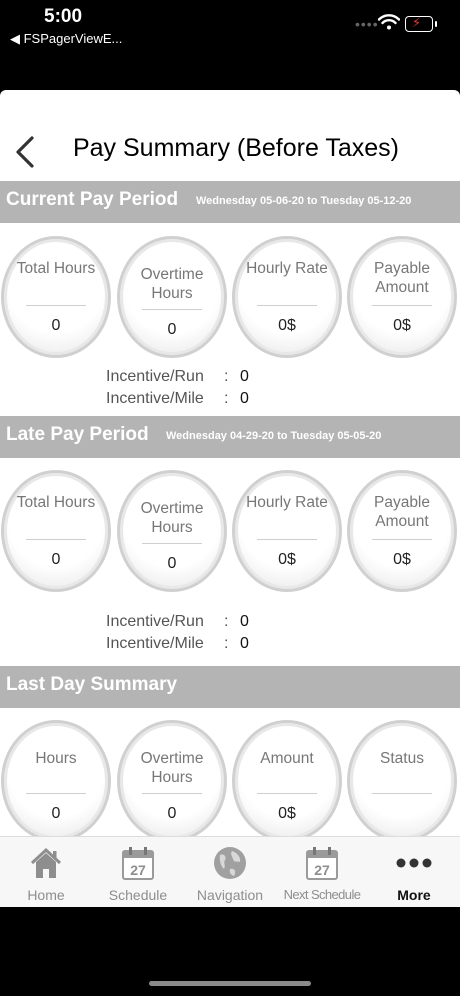 The image size is (460, 996). I want to click on tab-label: Schedule, so click(138, 895).